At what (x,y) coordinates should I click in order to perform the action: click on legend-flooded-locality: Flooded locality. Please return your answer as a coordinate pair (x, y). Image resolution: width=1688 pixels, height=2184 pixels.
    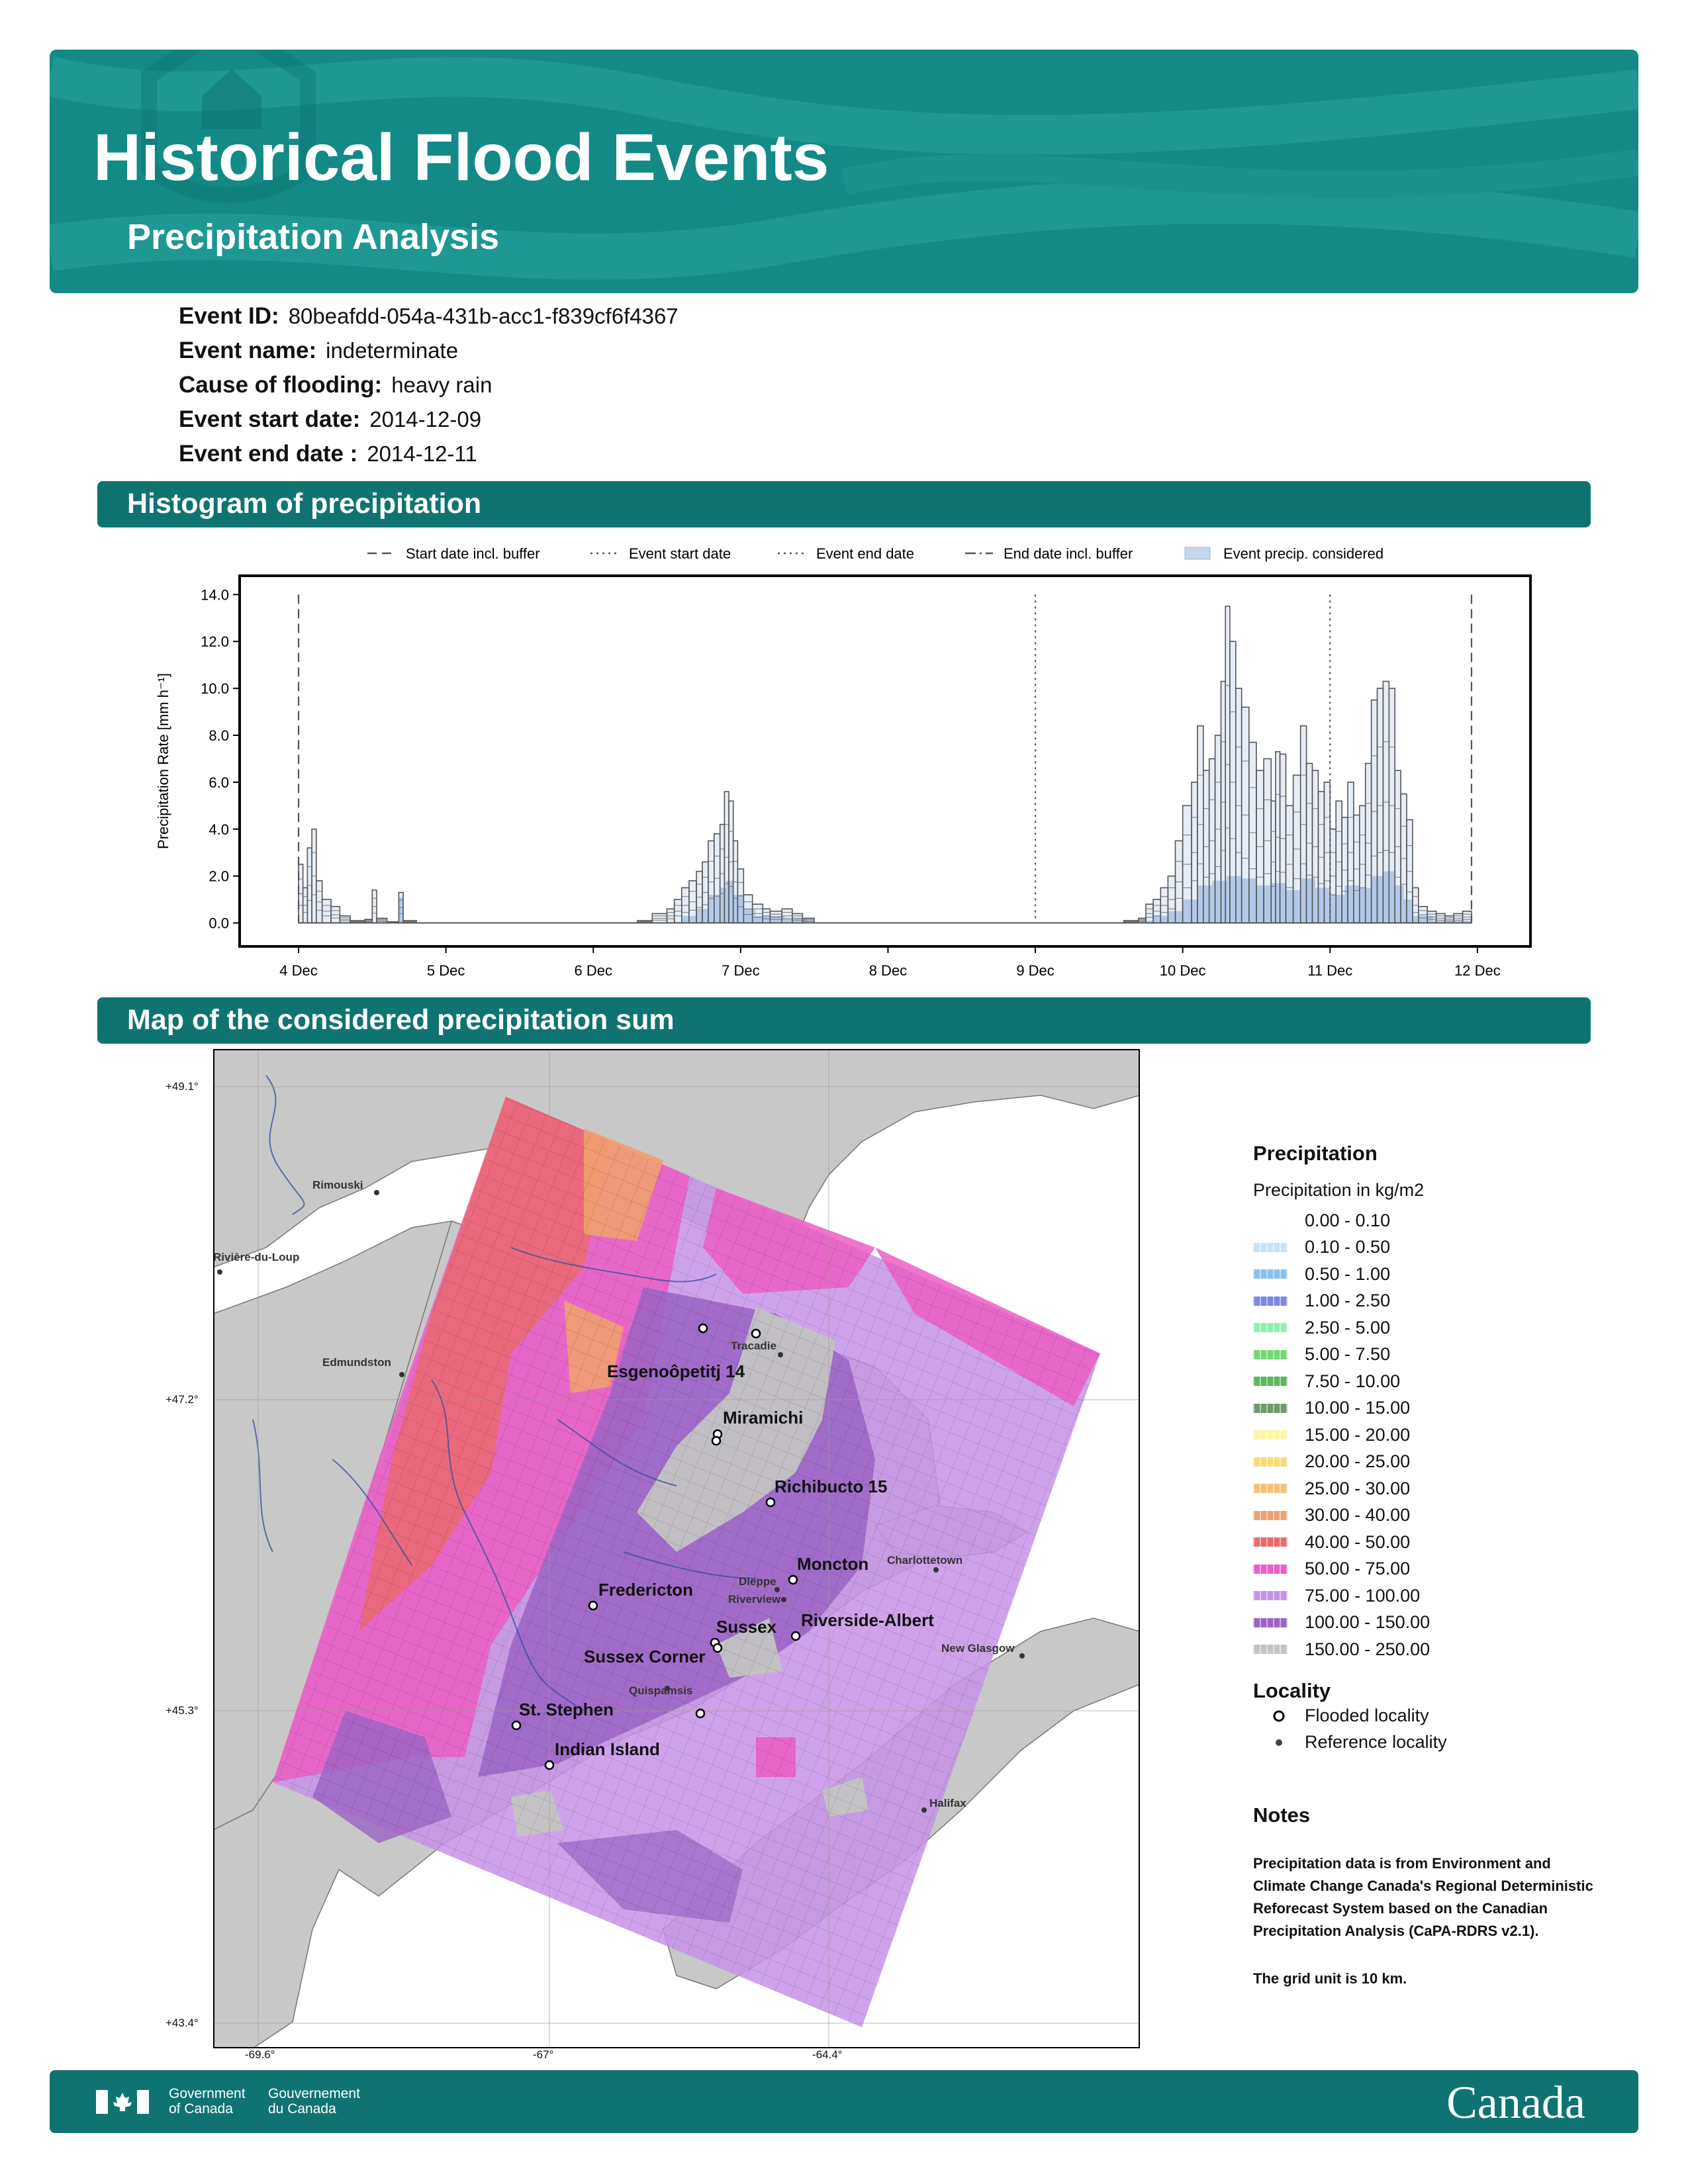
    Looking at the image, I should click on (1425, 1716).